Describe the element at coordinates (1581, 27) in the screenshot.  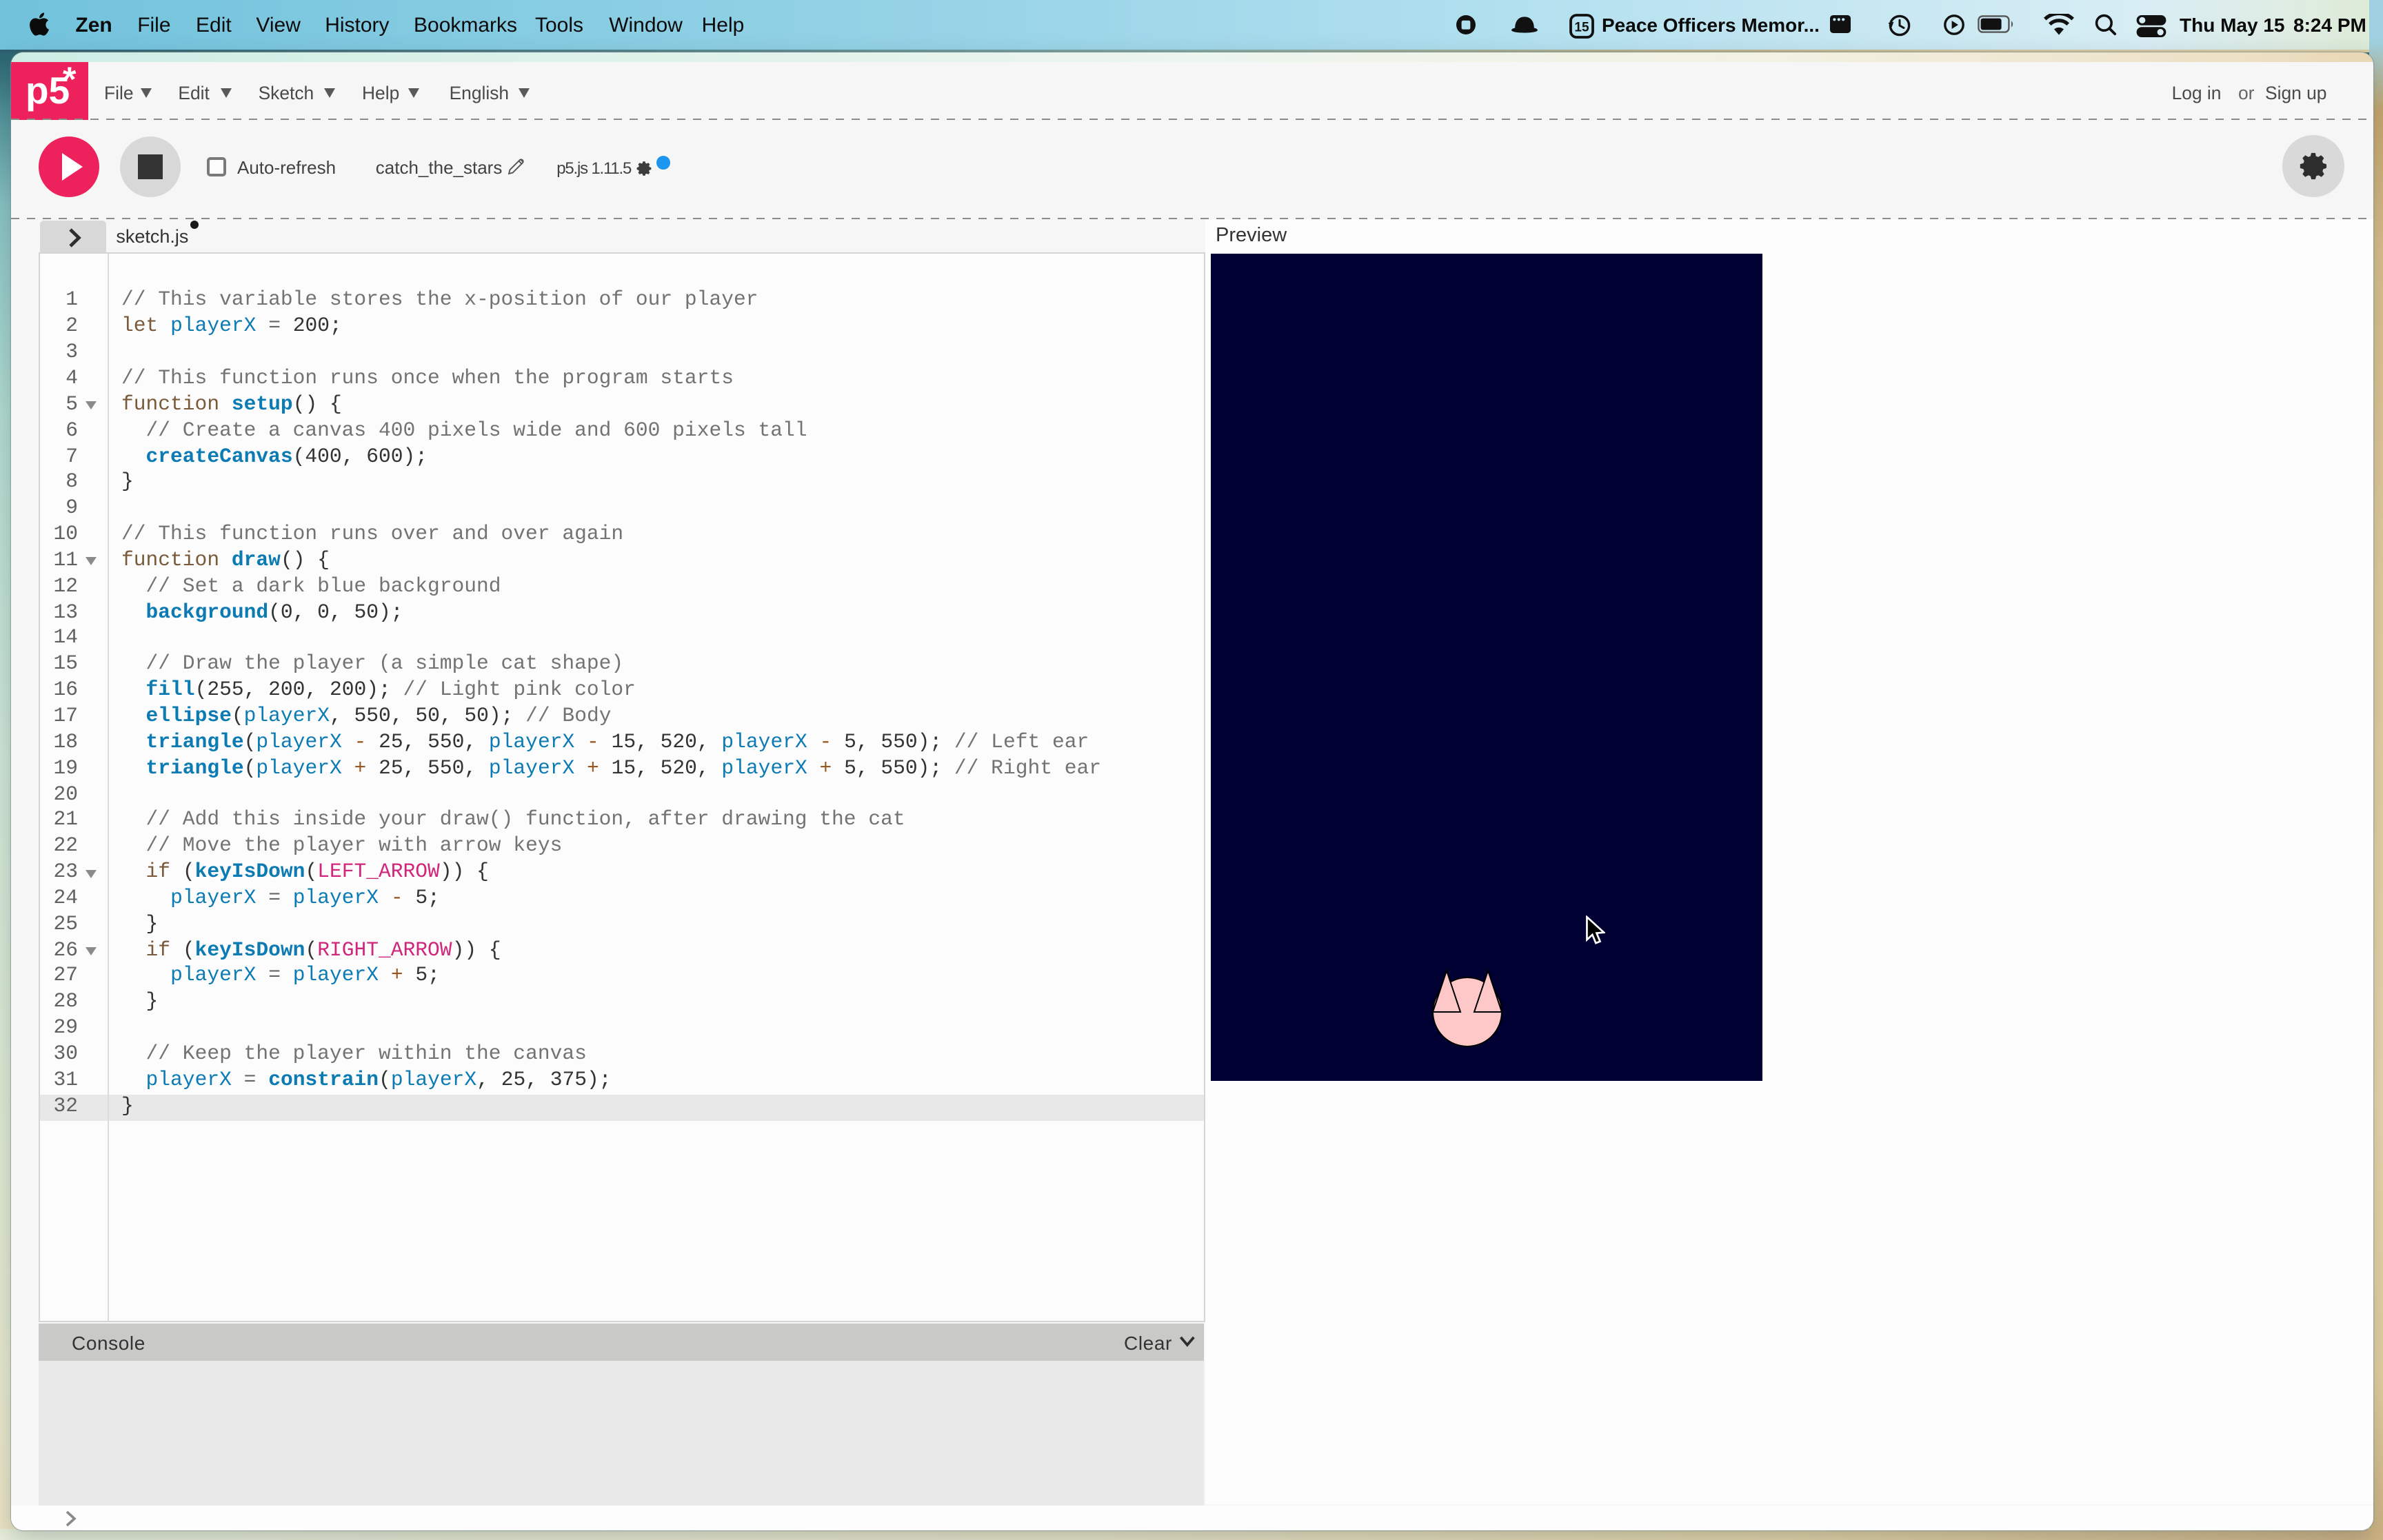
I see `svg-text: 15` at that location.